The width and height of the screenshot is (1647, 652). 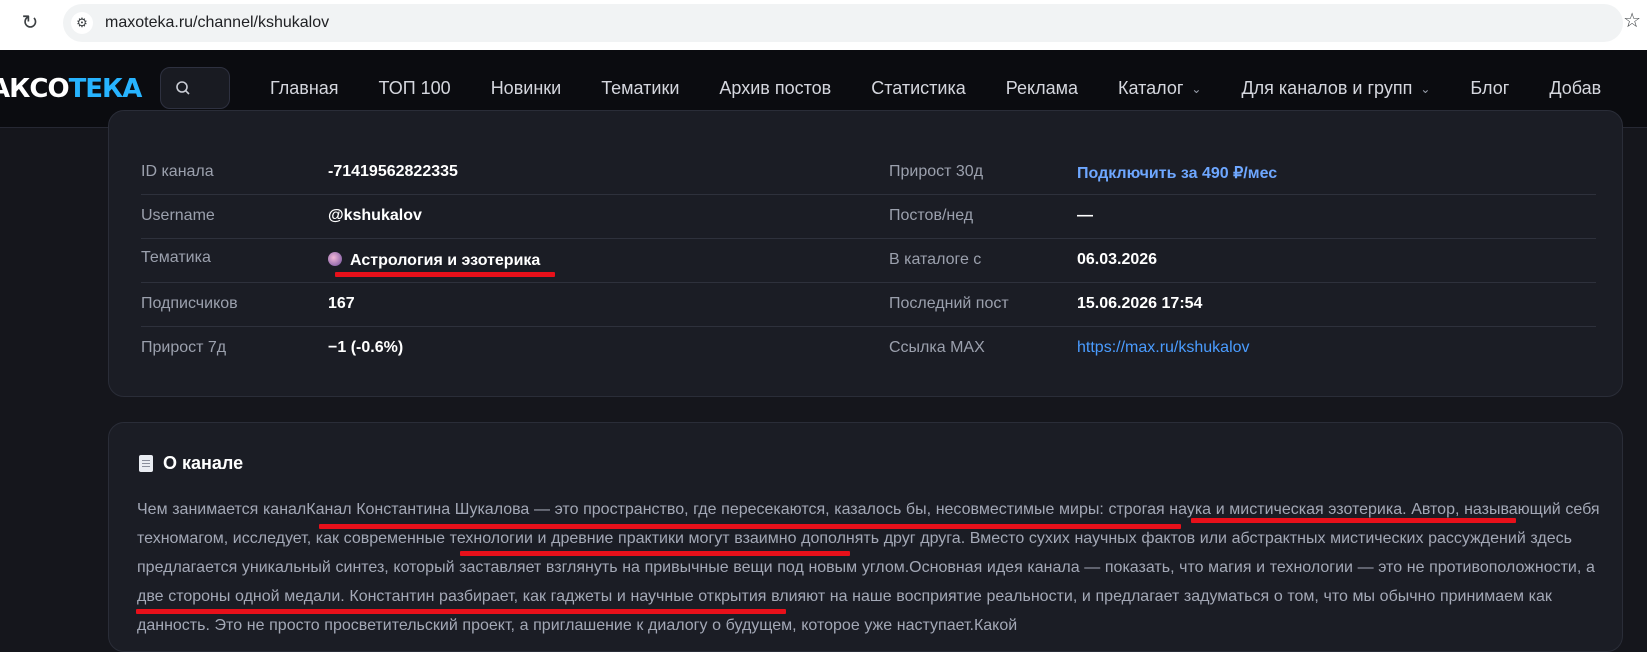 I want to click on site-settings-icon: ⚙, so click(x=82, y=23).